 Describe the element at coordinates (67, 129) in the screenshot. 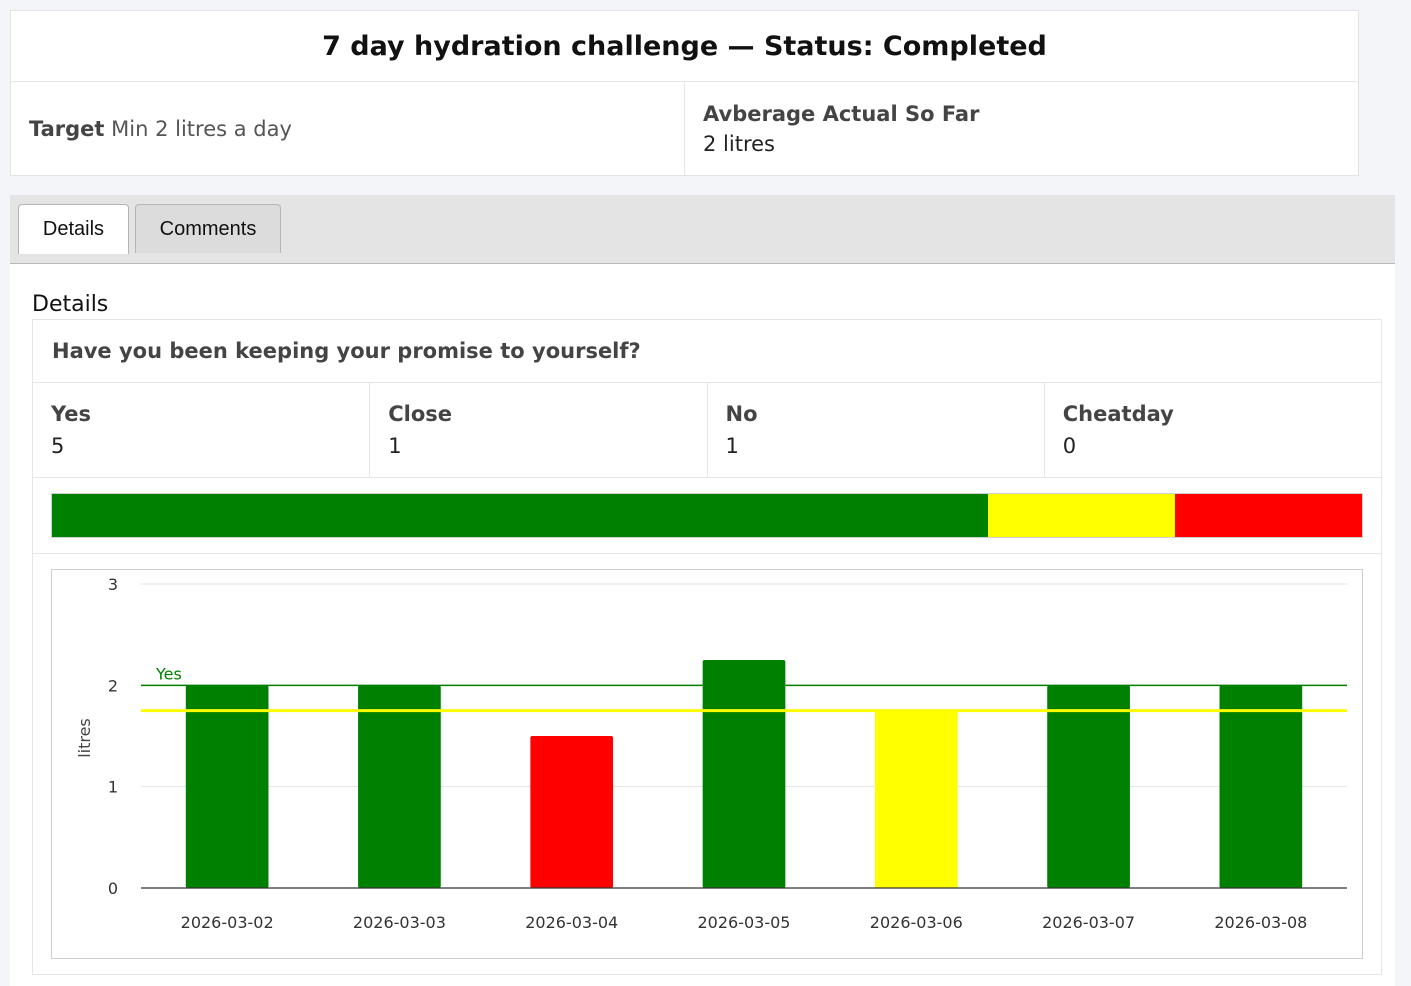

I see `target-label: Target` at that location.